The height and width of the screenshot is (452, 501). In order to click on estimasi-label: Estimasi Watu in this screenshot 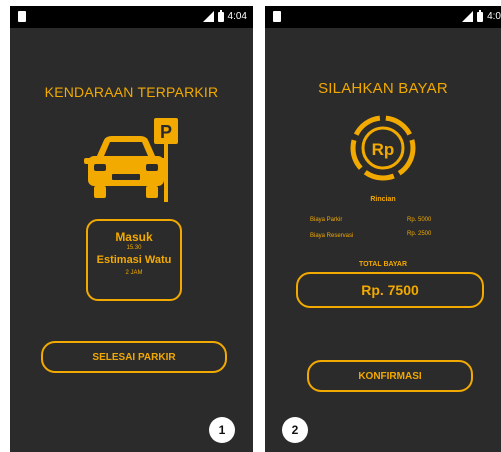, I will do `click(134, 260)`.